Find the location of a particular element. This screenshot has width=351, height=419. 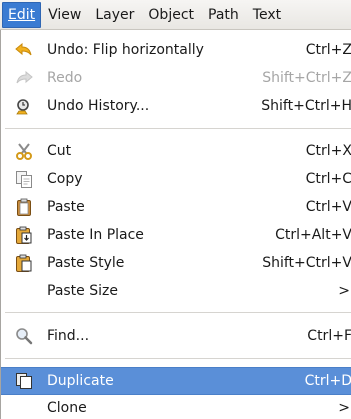

menu-item-undo-history: Undo History... Shift+Ctrl+H is located at coordinates (176, 106).